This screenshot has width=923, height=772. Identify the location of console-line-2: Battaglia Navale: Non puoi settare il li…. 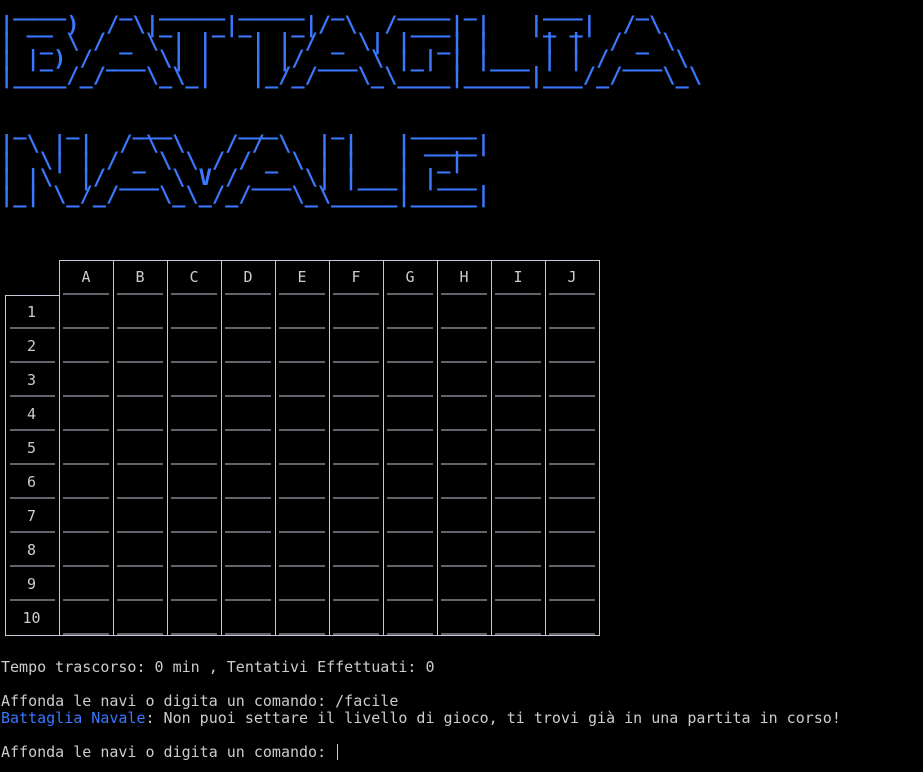
(421, 718).